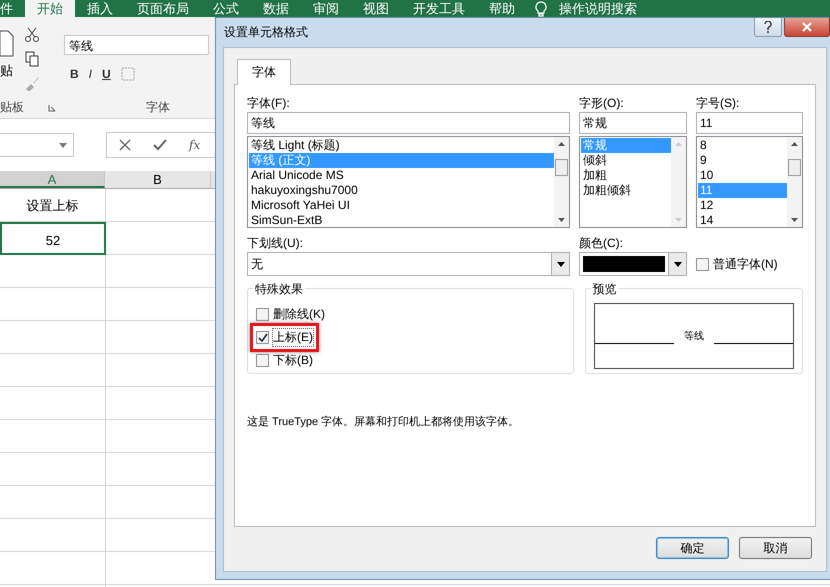 Image resolution: width=830 pixels, height=587 pixels. Describe the element at coordinates (604, 289) in the screenshot. I see `group-title: 预览` at that location.